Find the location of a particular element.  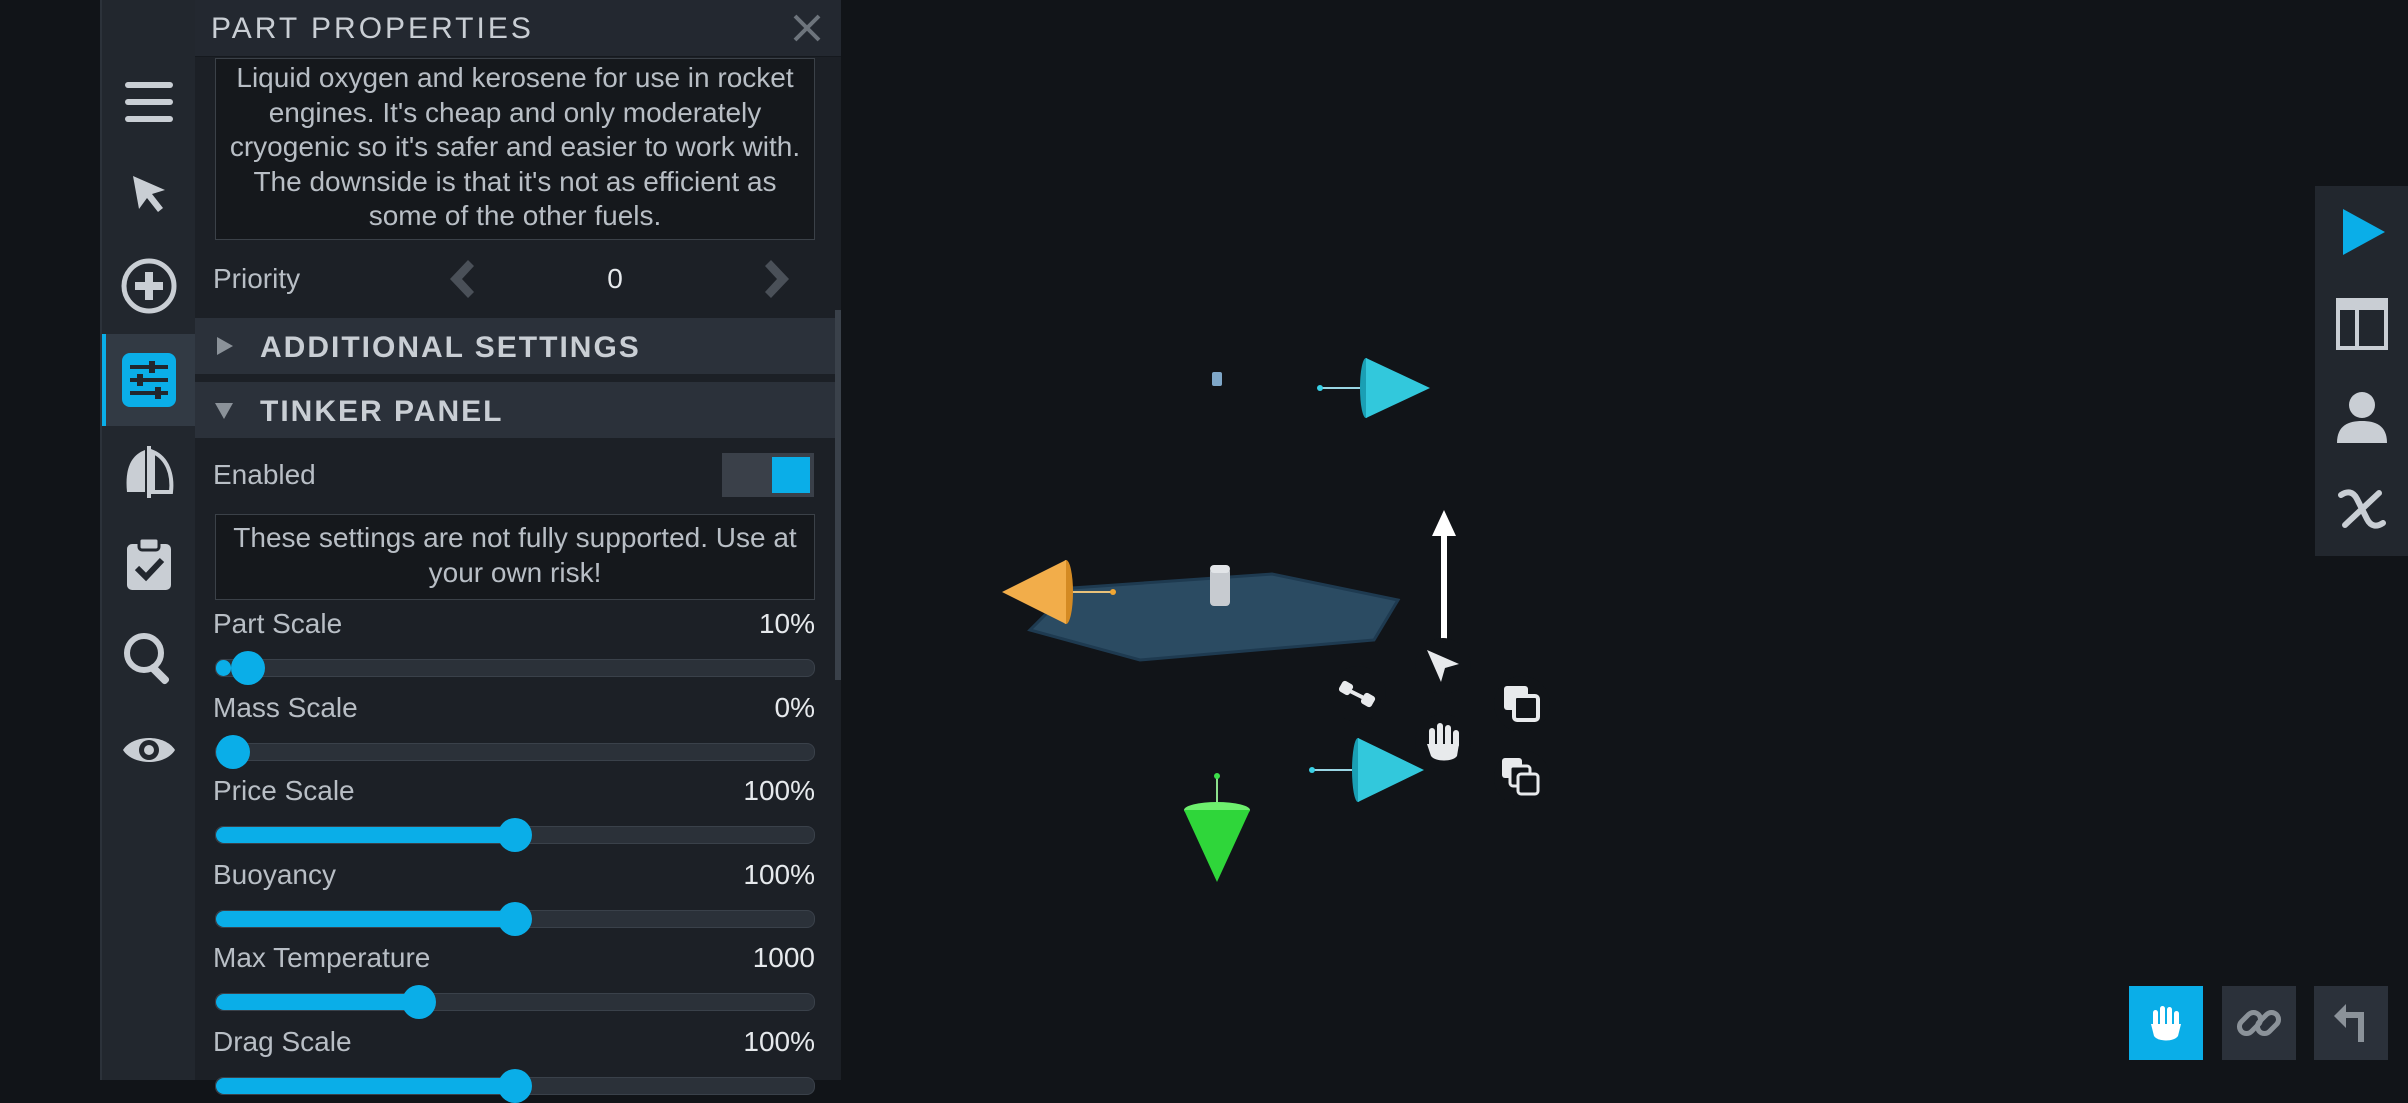

hand-move-icon is located at coordinates (2166, 1023).